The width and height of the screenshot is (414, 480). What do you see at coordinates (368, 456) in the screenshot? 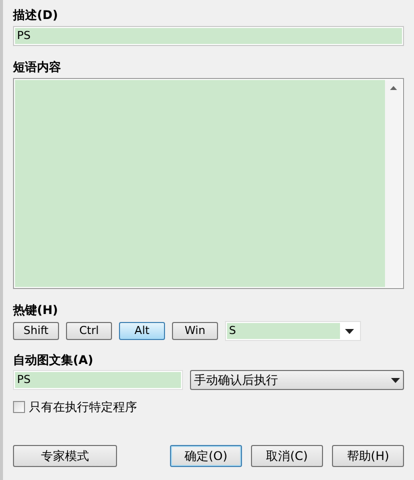
I see `dialog-button: 帮助(H)` at bounding box center [368, 456].